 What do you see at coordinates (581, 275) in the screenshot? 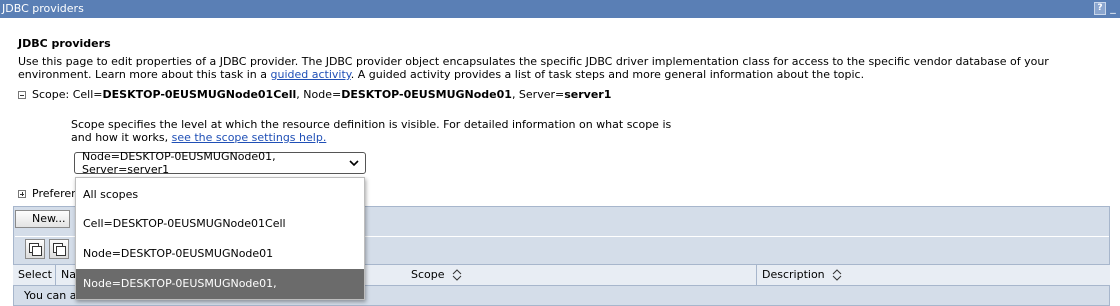
I see `column-scope: Scope` at bounding box center [581, 275].